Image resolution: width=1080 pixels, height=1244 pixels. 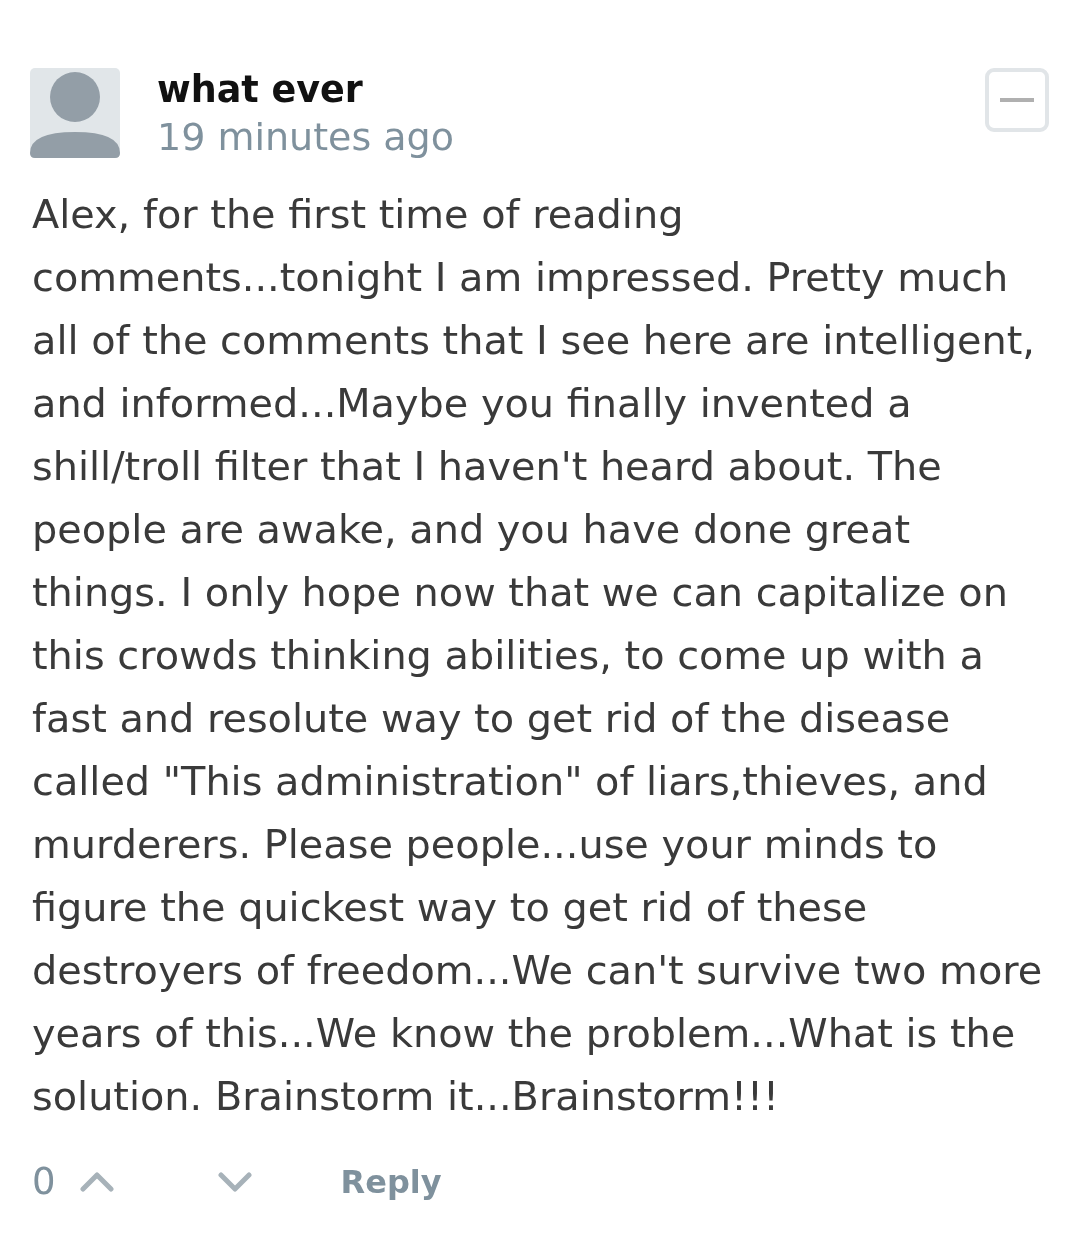 I want to click on avatar-icon, so click(x=75, y=113).